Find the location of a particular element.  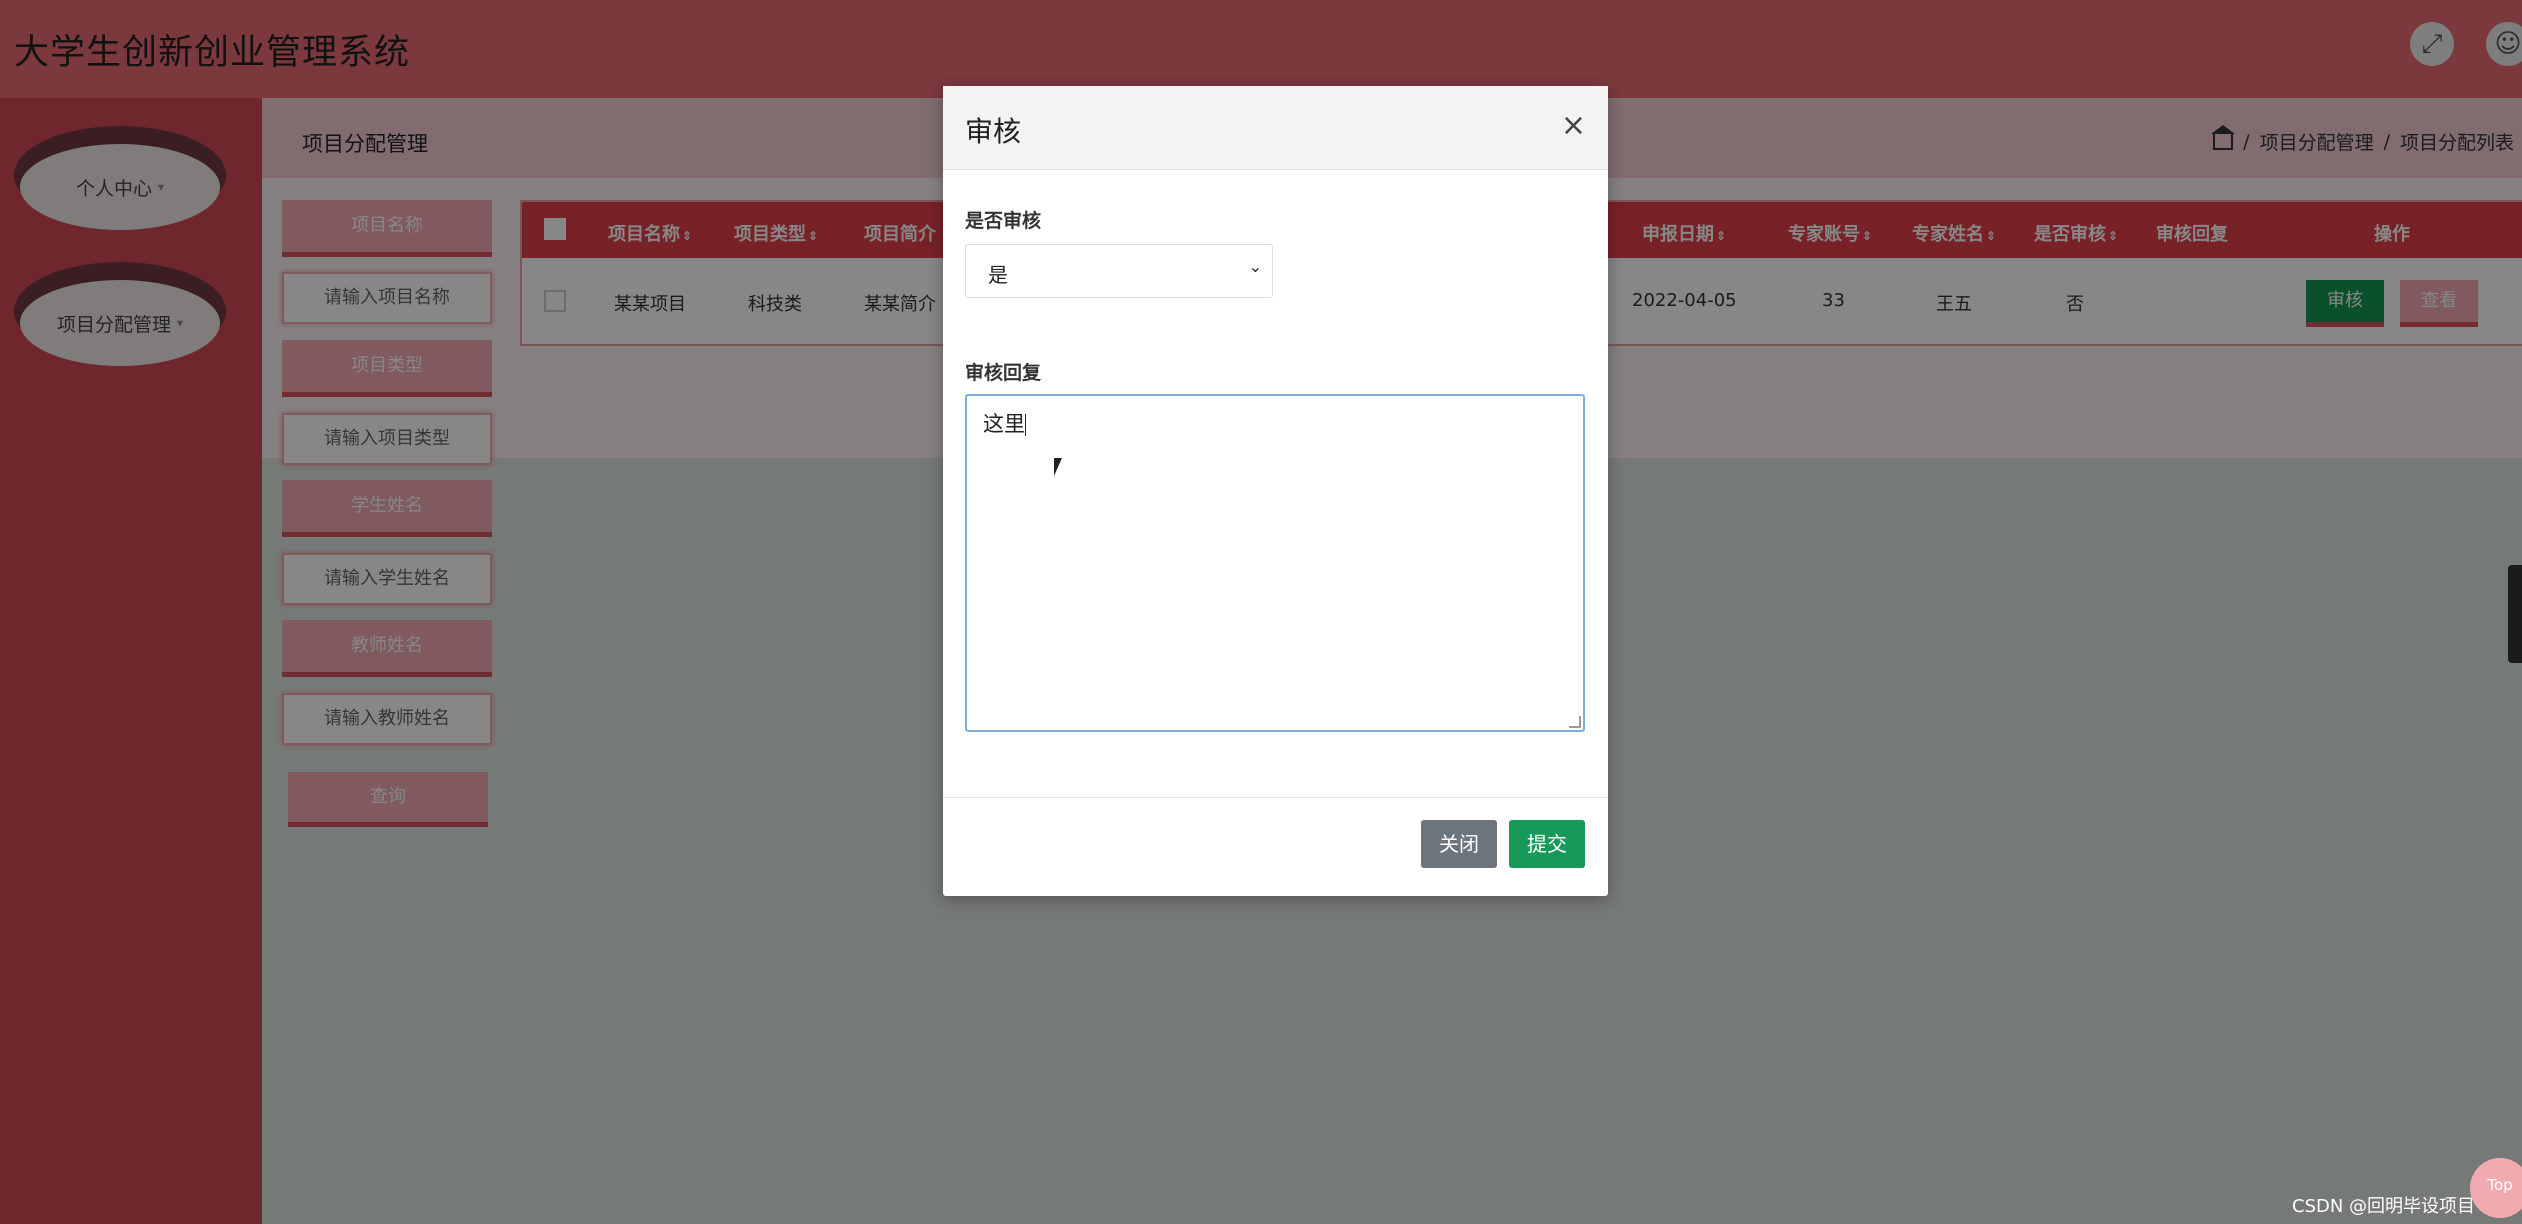

select-value: 是 is located at coordinates (998, 275).